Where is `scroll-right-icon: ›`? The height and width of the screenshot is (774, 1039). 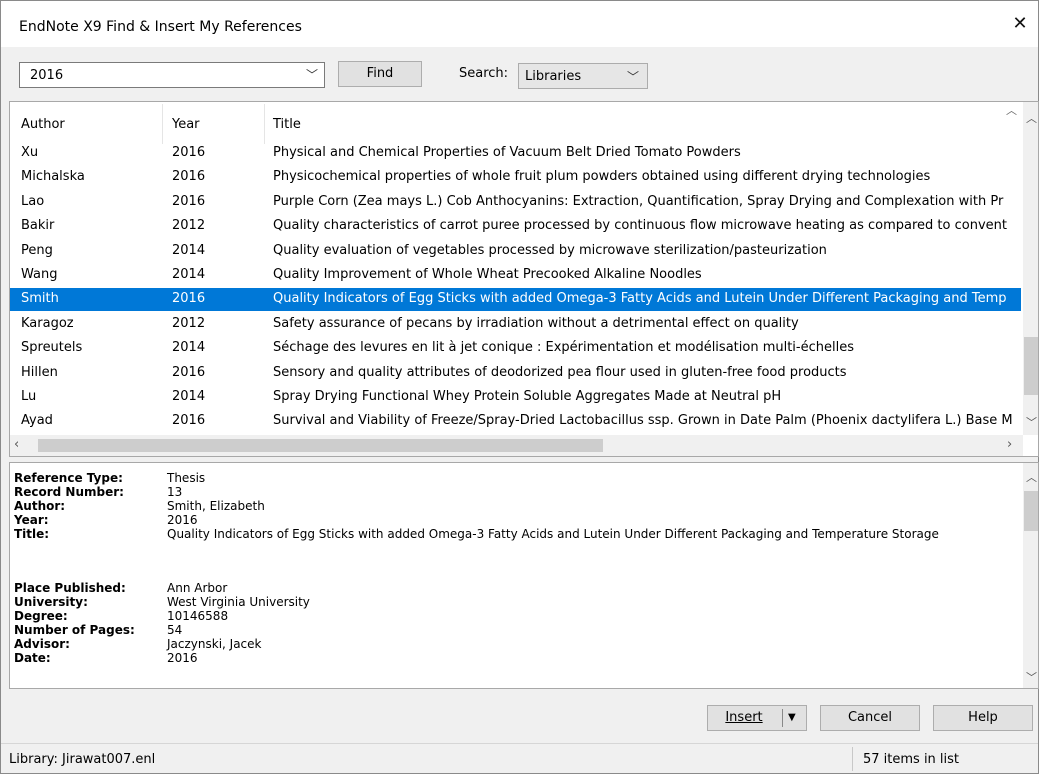
scroll-right-icon: › is located at coordinates (1009, 444).